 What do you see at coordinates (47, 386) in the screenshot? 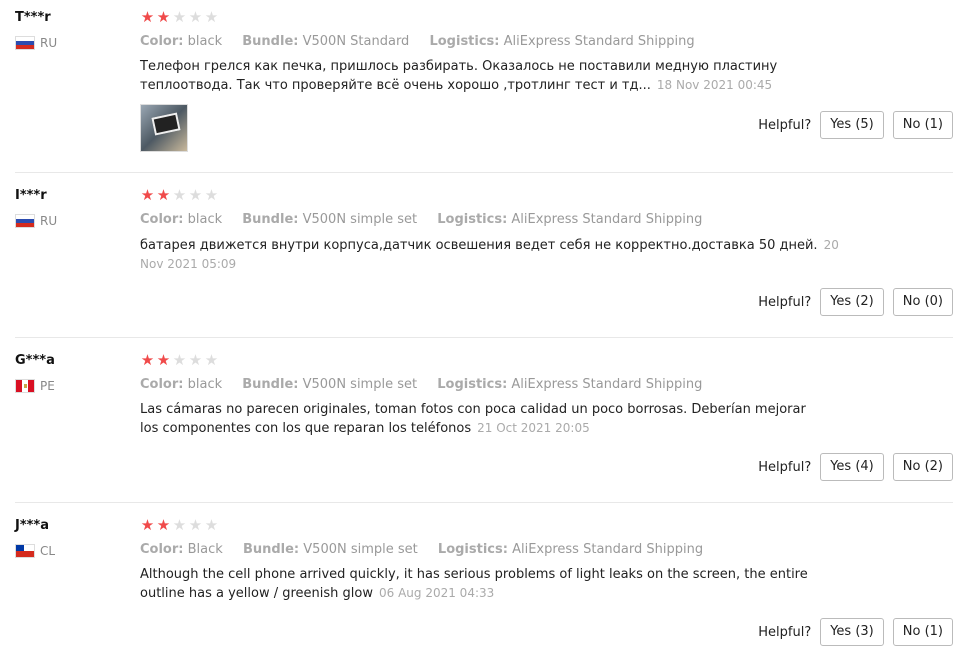
I see `country-code: PE` at bounding box center [47, 386].